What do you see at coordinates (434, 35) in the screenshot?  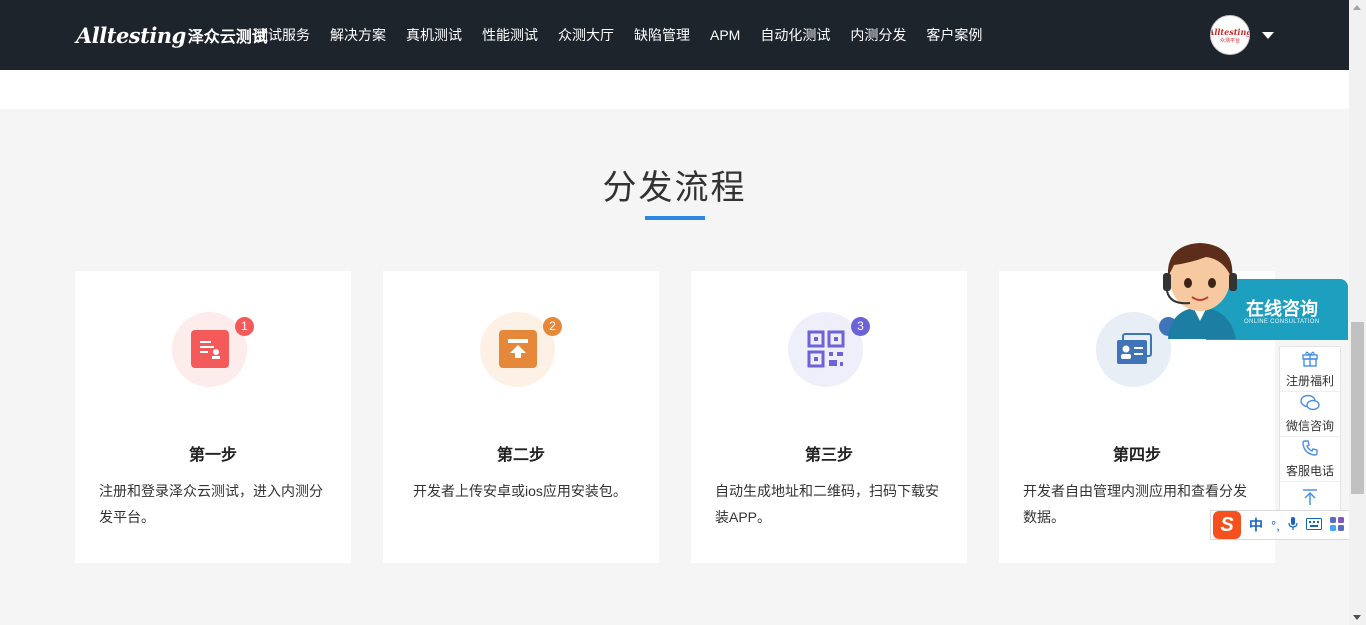 I see `nav-item-real-device-testing: 真机测试` at bounding box center [434, 35].